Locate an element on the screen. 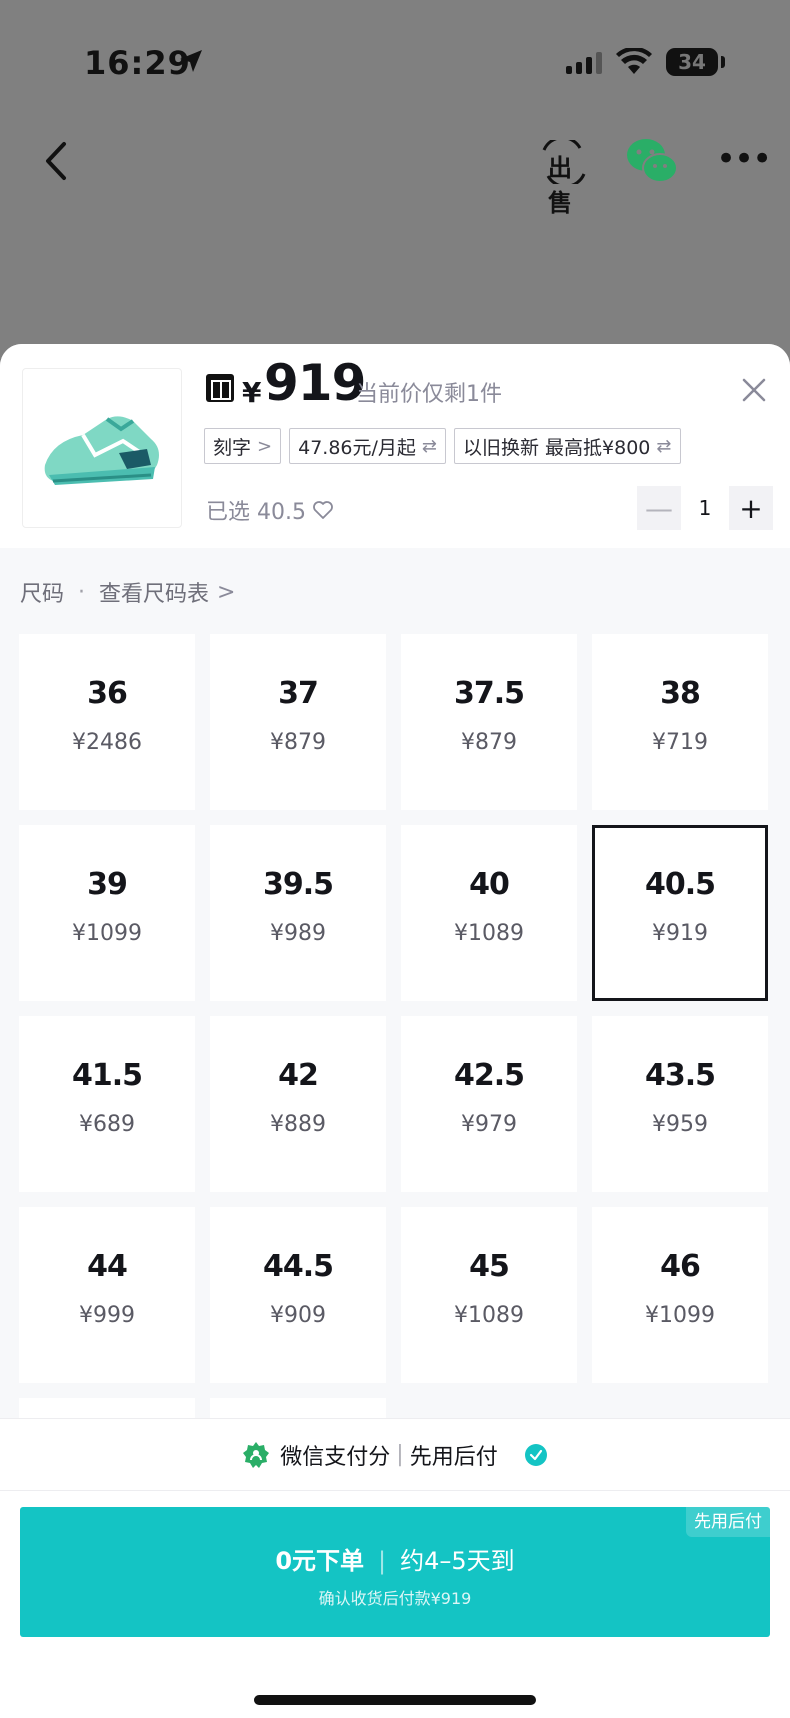 The width and height of the screenshot is (790, 1718). size-section-header: 尺码 · 查看尺码表 > is located at coordinates (127, 592).